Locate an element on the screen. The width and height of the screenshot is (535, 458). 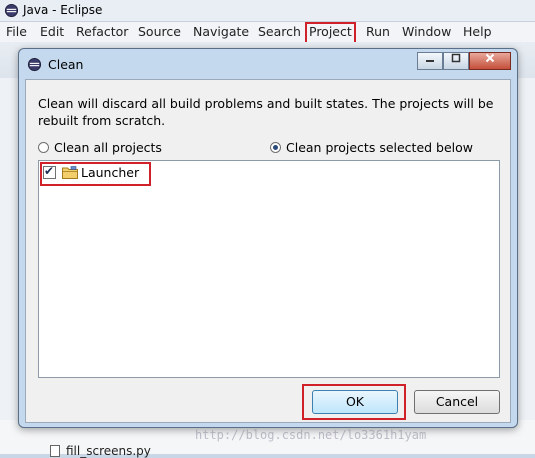
menu-window: Window is located at coordinates (426, 33).